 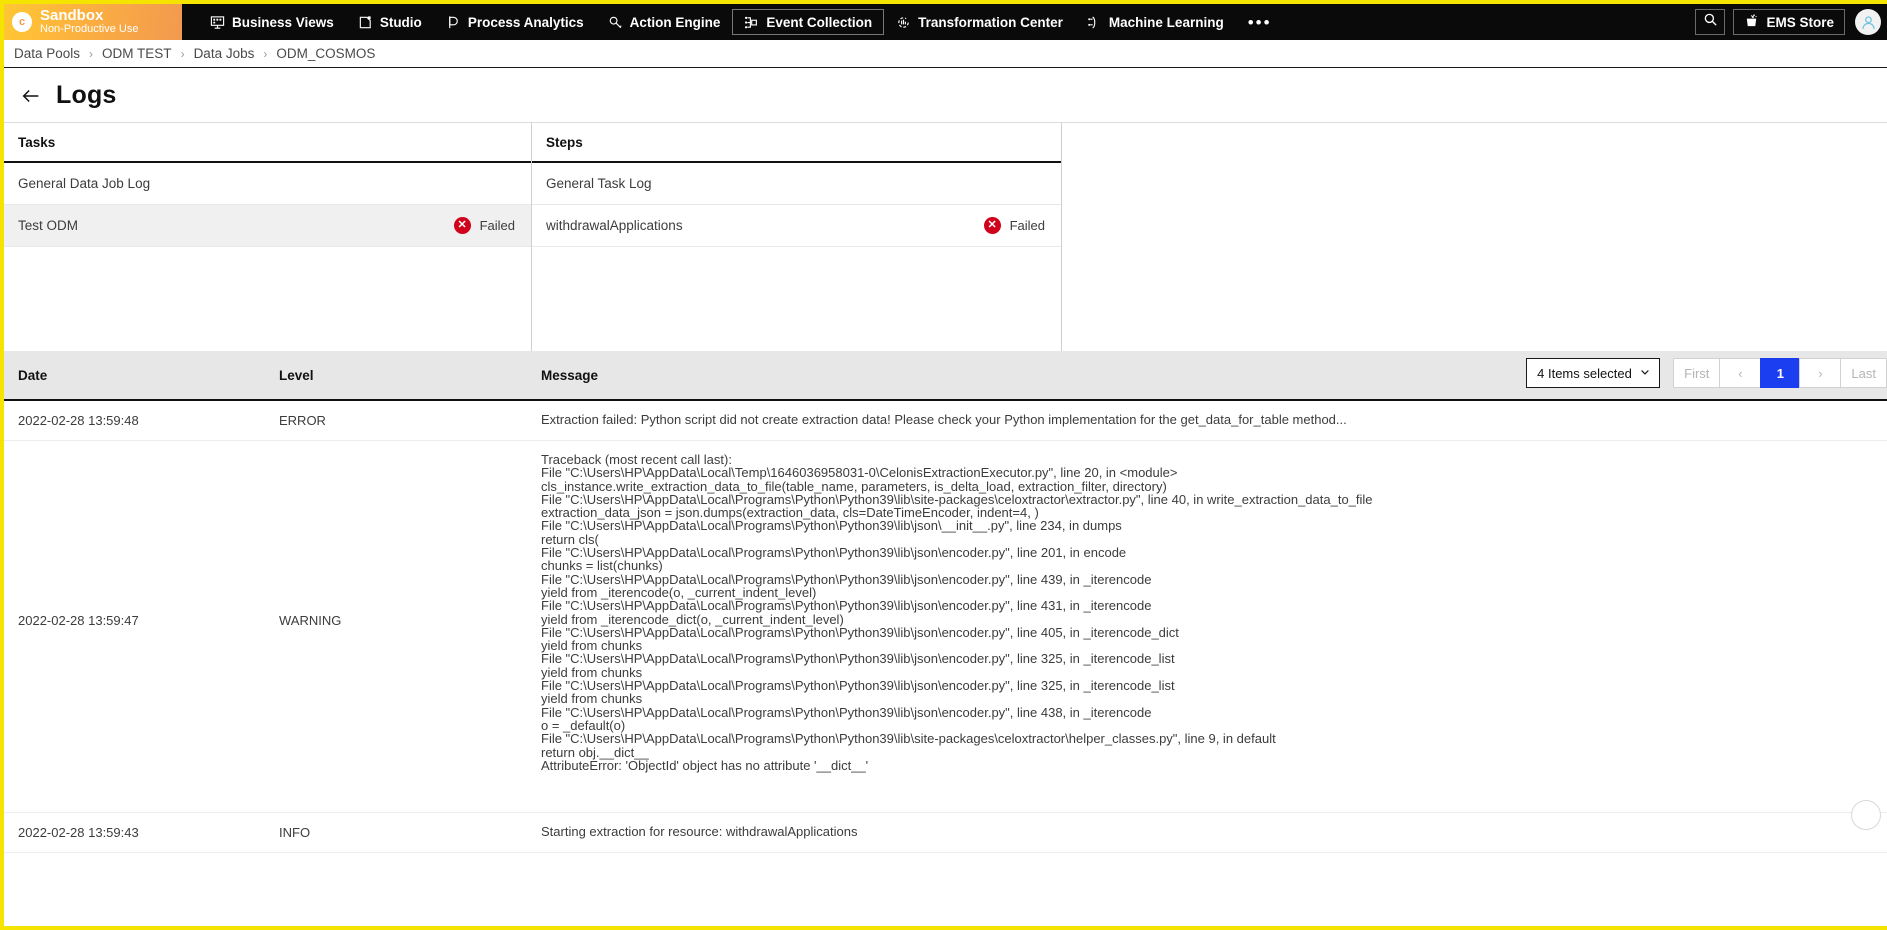 I want to click on nav-item-process-analytics: Process Analytics, so click(x=515, y=22).